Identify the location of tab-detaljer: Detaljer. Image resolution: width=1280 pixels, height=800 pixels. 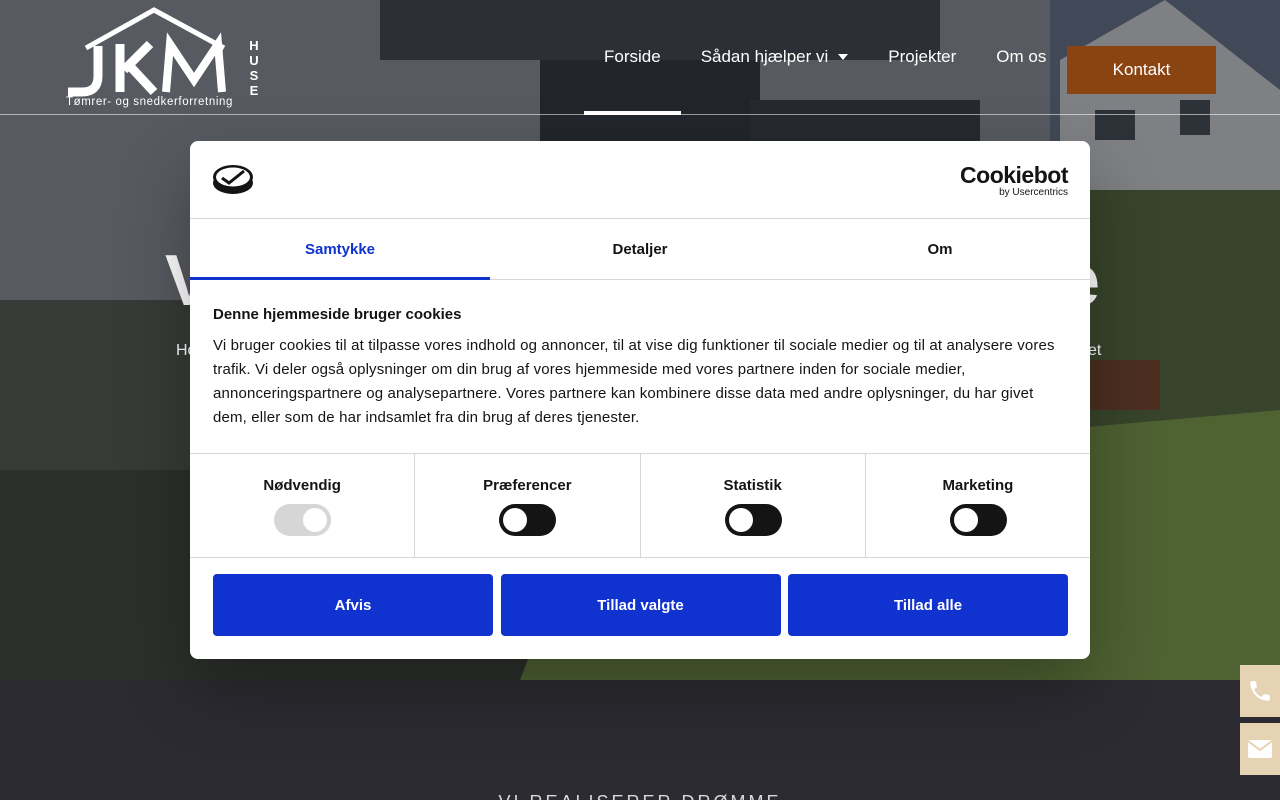
(640, 249).